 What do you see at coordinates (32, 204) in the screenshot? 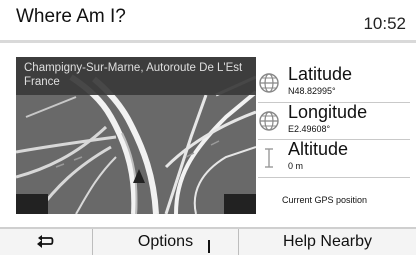
I see `map-corner-left` at bounding box center [32, 204].